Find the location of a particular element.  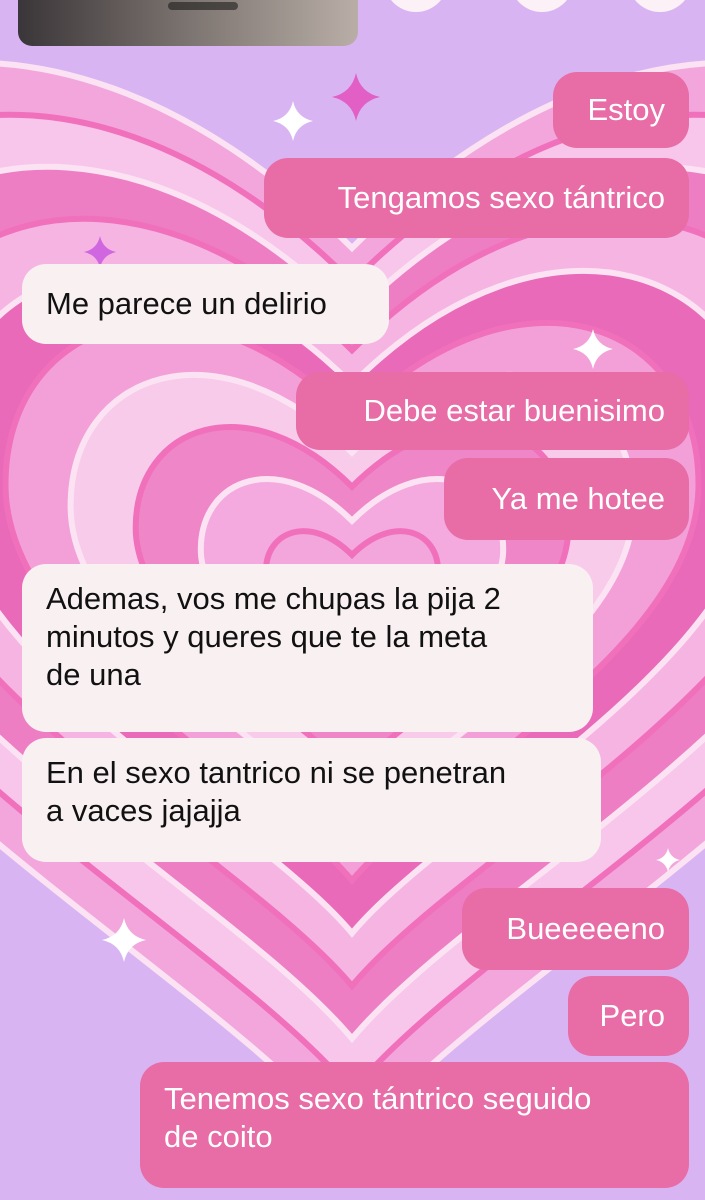

message-bubble-outgoing: Tenemos sexo tántrico seguido de coito is located at coordinates (414, 1125).